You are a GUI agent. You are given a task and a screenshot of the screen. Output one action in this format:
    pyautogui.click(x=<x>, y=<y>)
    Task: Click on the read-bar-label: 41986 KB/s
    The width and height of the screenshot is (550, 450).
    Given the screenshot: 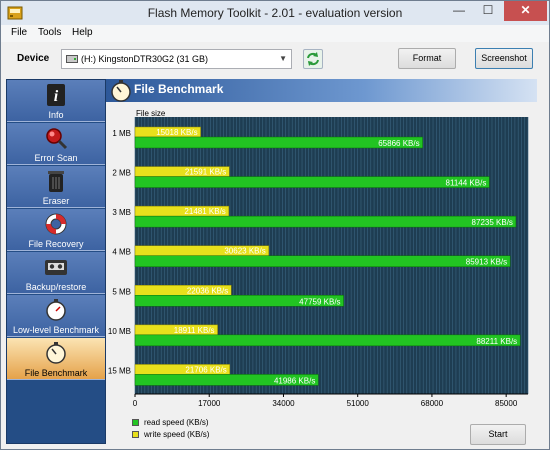 What is the action you would take?
    pyautogui.click(x=294, y=380)
    